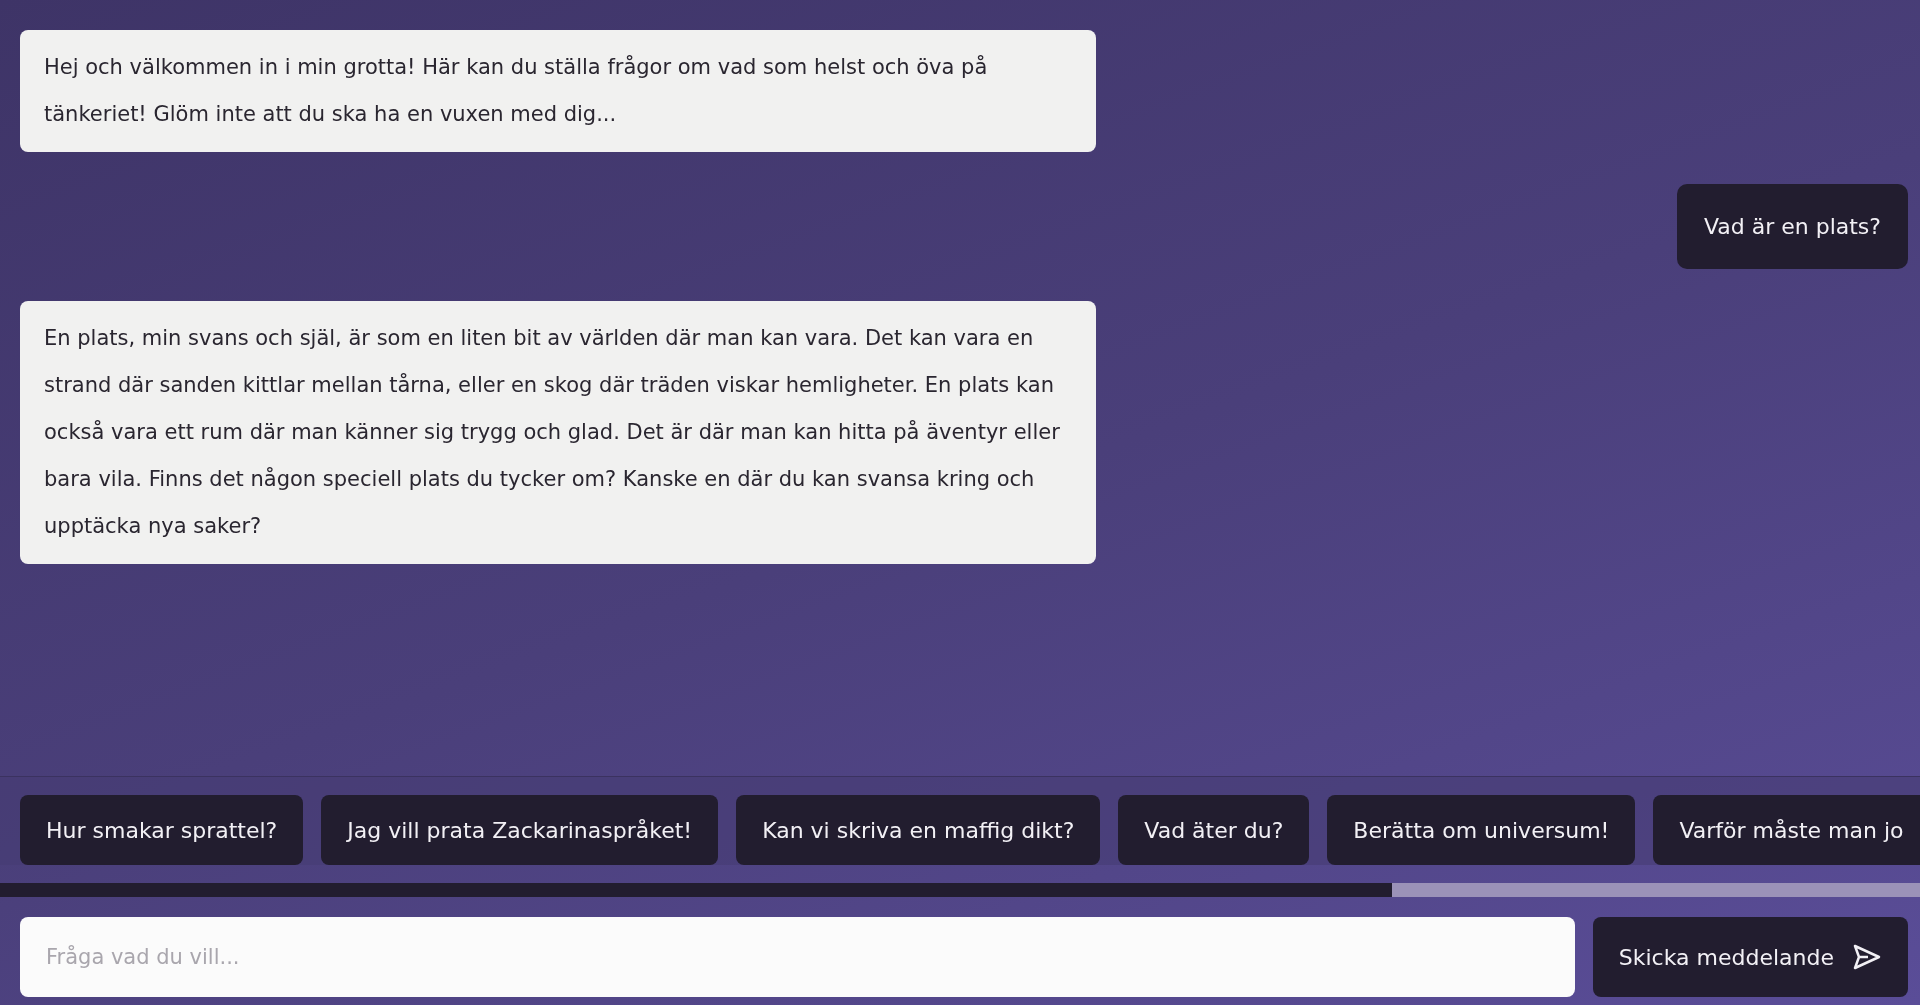  What do you see at coordinates (1792, 226) in the screenshot?
I see `user-message: Vad är en plats?` at bounding box center [1792, 226].